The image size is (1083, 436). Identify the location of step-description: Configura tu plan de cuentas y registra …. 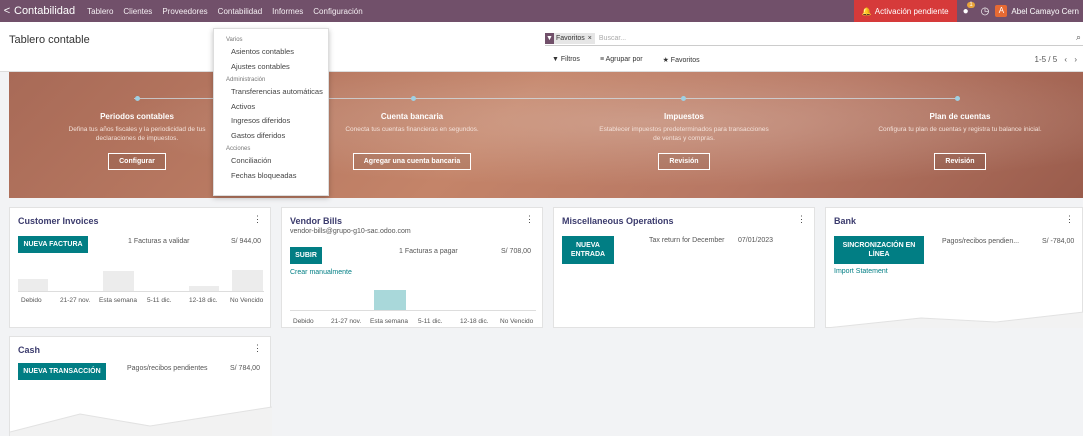
(960, 129).